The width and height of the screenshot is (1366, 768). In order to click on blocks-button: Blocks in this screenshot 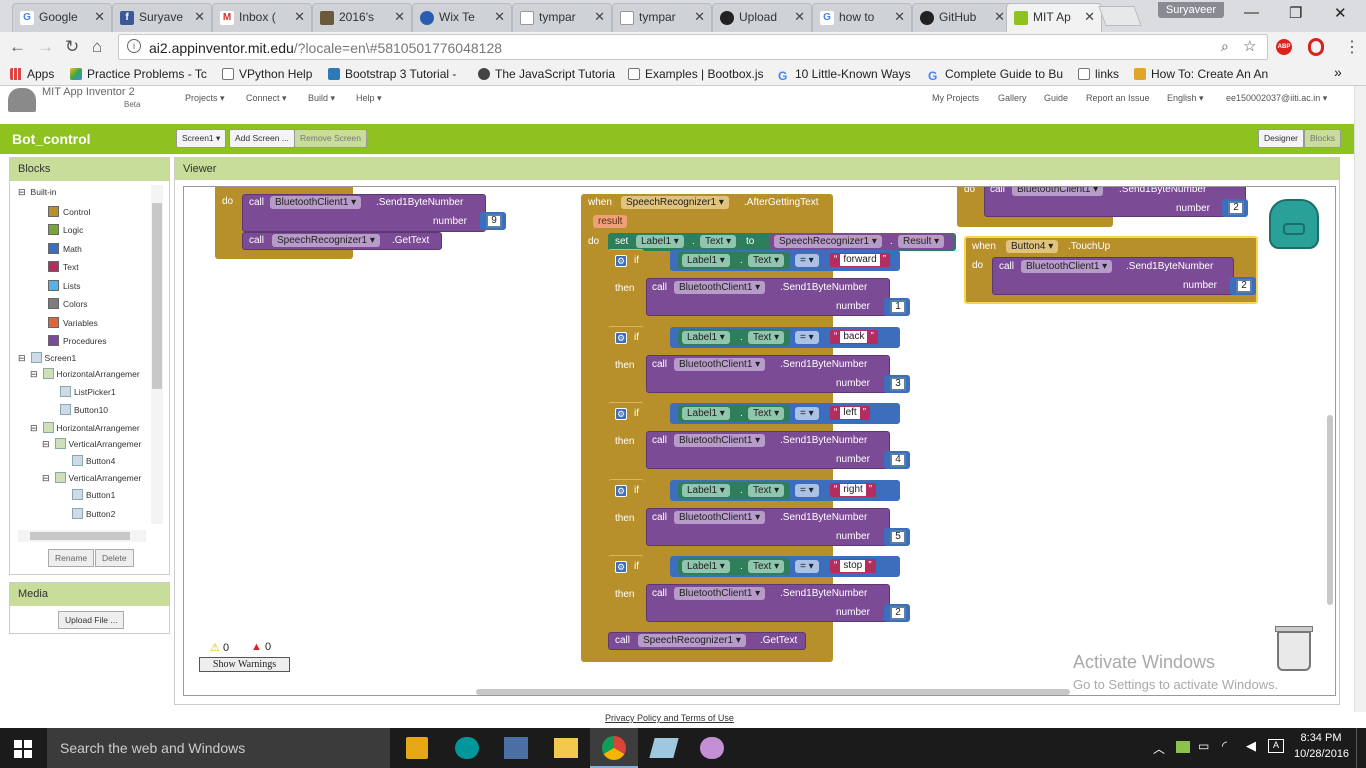, I will do `click(1323, 138)`.